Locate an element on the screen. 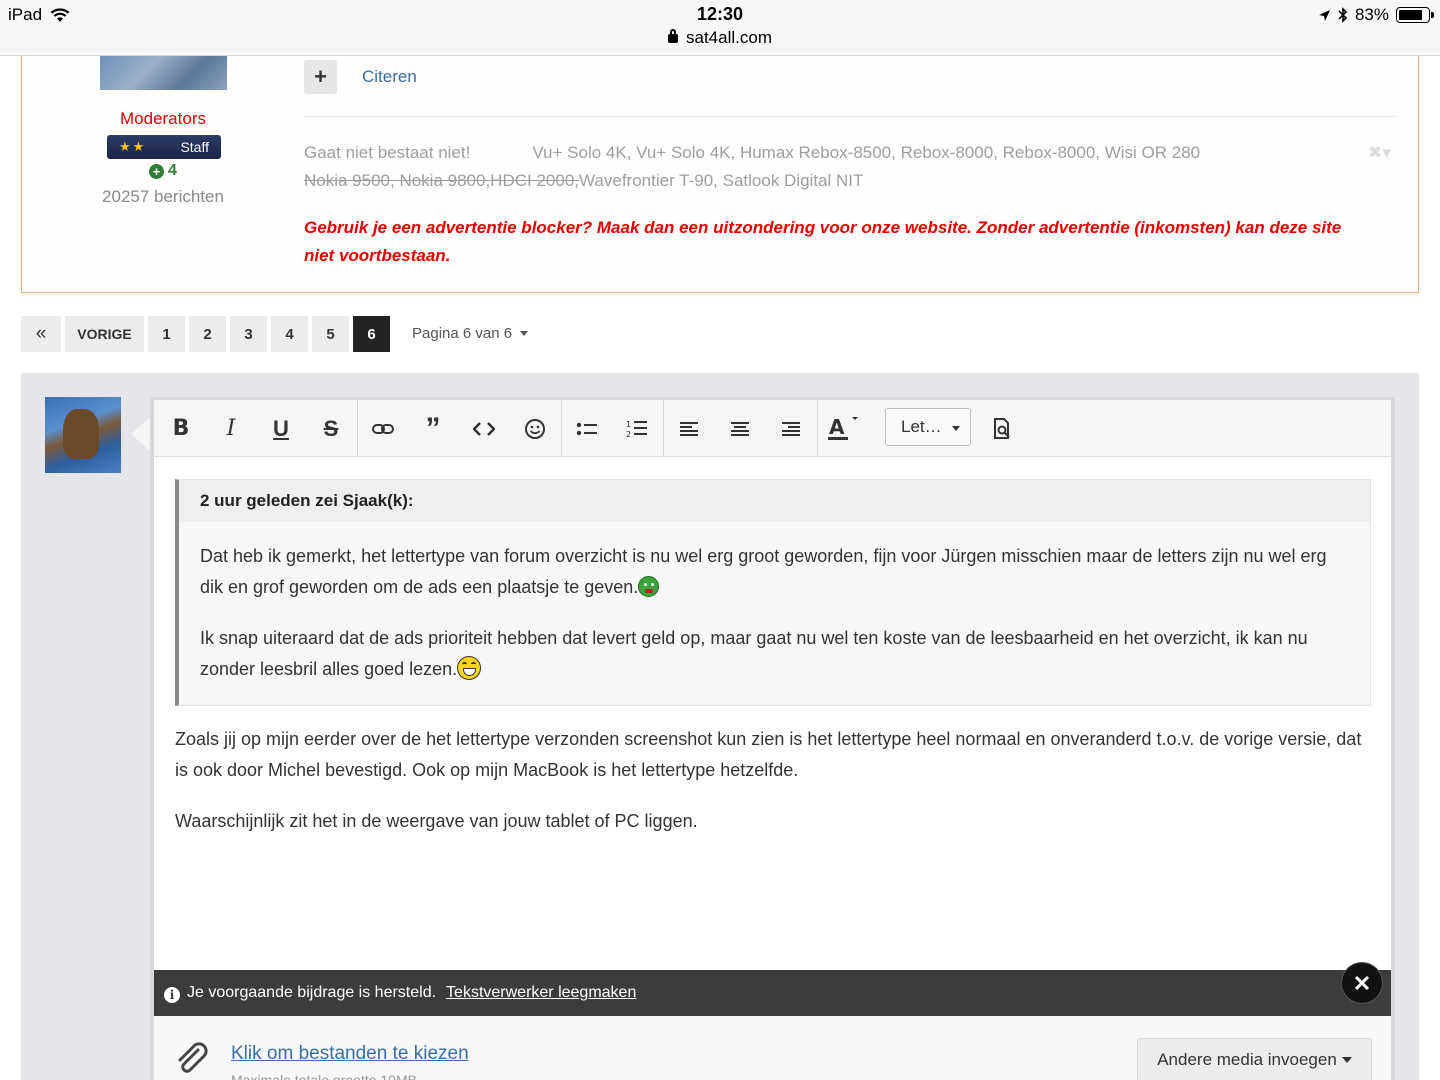  location-arrow-icon is located at coordinates (1324, 15).